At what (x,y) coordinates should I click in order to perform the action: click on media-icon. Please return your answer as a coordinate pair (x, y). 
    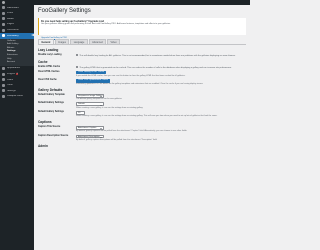
    Looking at the image, I should click on (3, 19).